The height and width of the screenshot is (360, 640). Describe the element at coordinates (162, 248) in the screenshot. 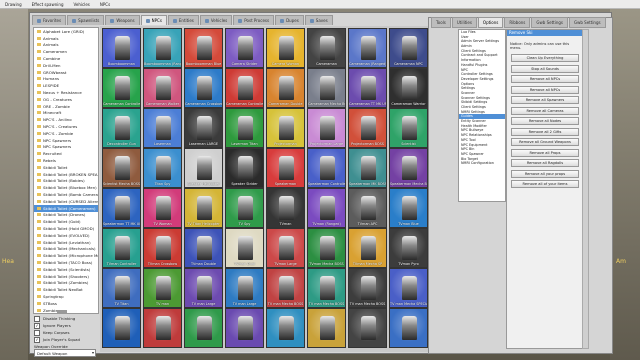

I see `npc-spawn-icon: TVman Crossbow` at that location.